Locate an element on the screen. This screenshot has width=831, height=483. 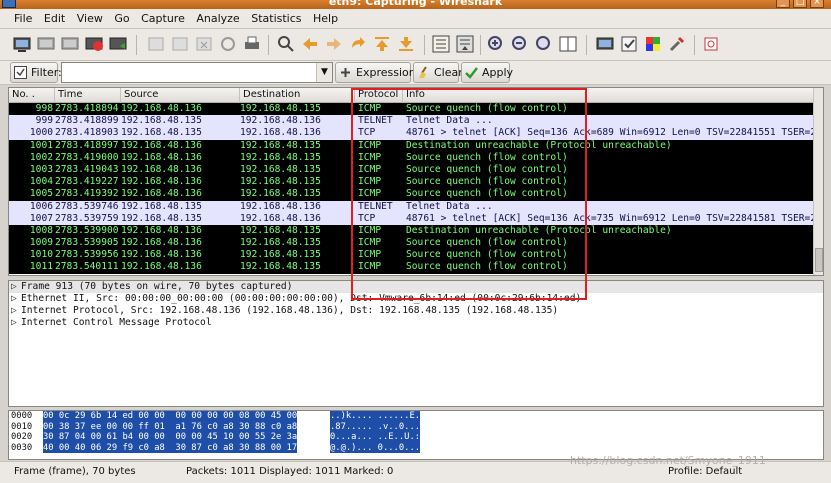
column-info: Info is located at coordinates (609, 95).